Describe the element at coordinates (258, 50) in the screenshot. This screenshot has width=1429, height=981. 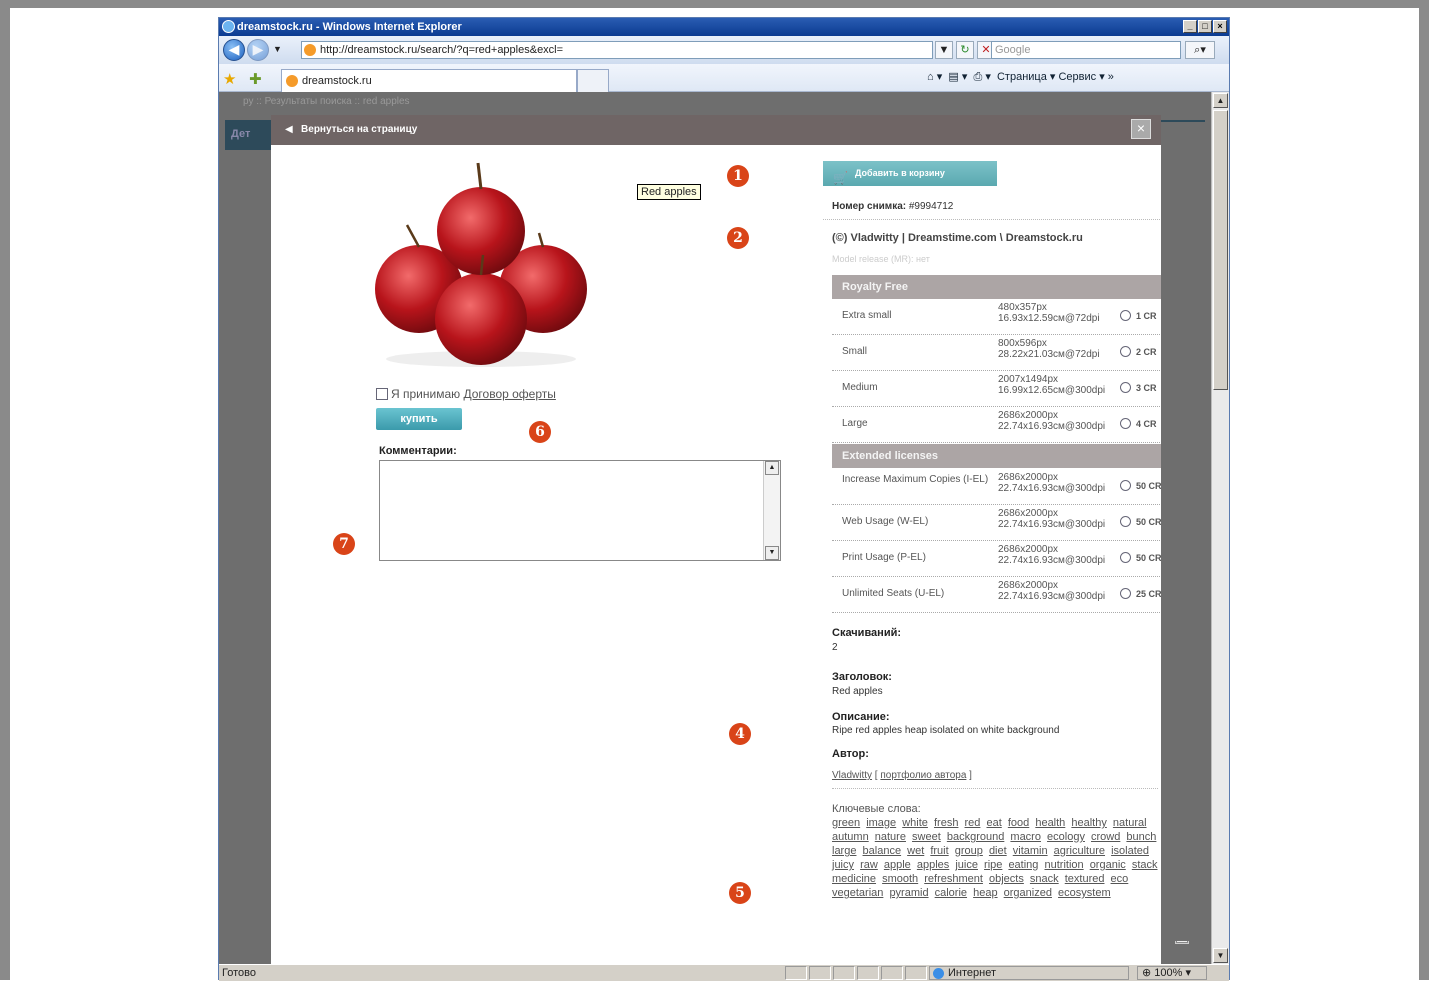
I see `forward-arrow-icon: ▶` at that location.